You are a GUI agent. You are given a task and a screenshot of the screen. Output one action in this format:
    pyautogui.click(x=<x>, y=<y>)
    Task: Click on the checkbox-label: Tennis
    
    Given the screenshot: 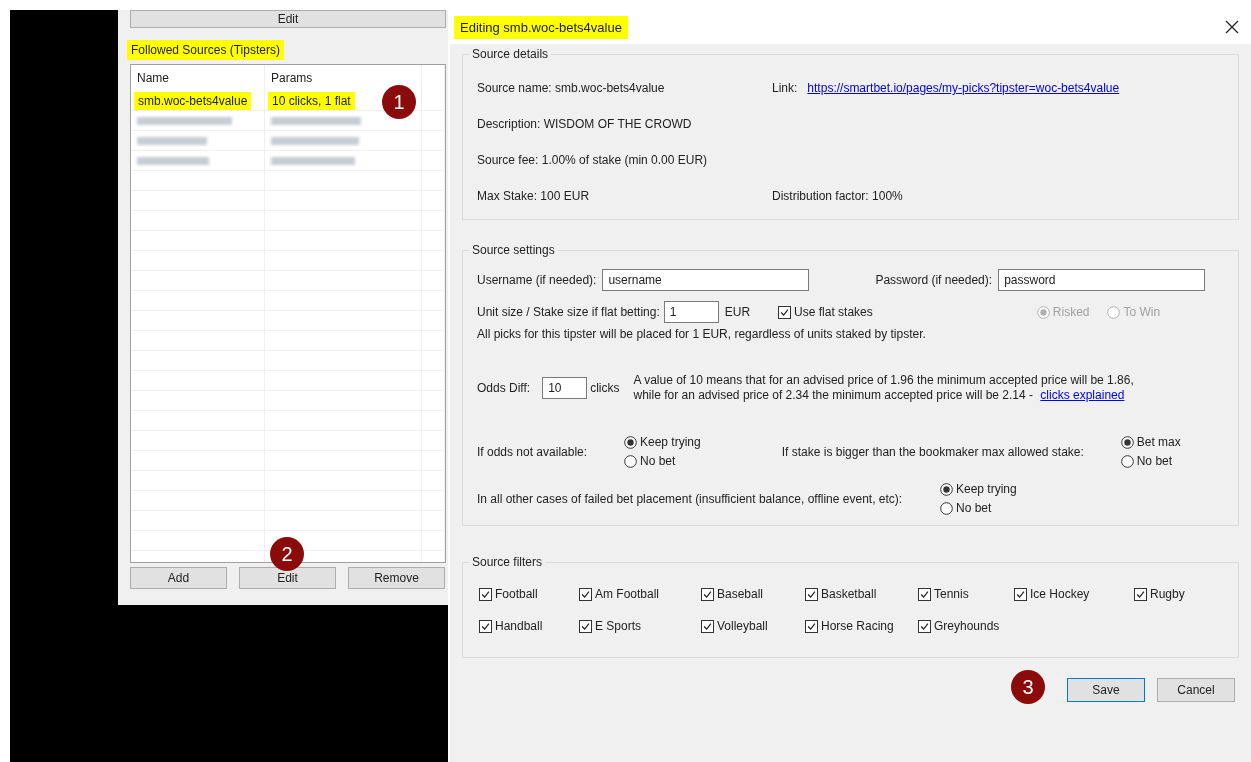 What is the action you would take?
    pyautogui.click(x=951, y=594)
    